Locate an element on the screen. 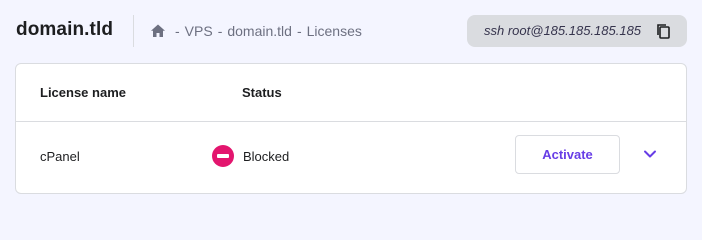 The width and height of the screenshot is (702, 240). breadcrumb-item-vps: VPS is located at coordinates (199, 31).